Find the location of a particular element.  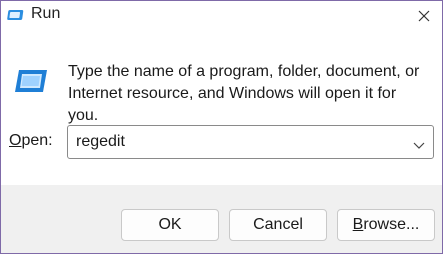

open-combobox: regedit is located at coordinates (250, 142).